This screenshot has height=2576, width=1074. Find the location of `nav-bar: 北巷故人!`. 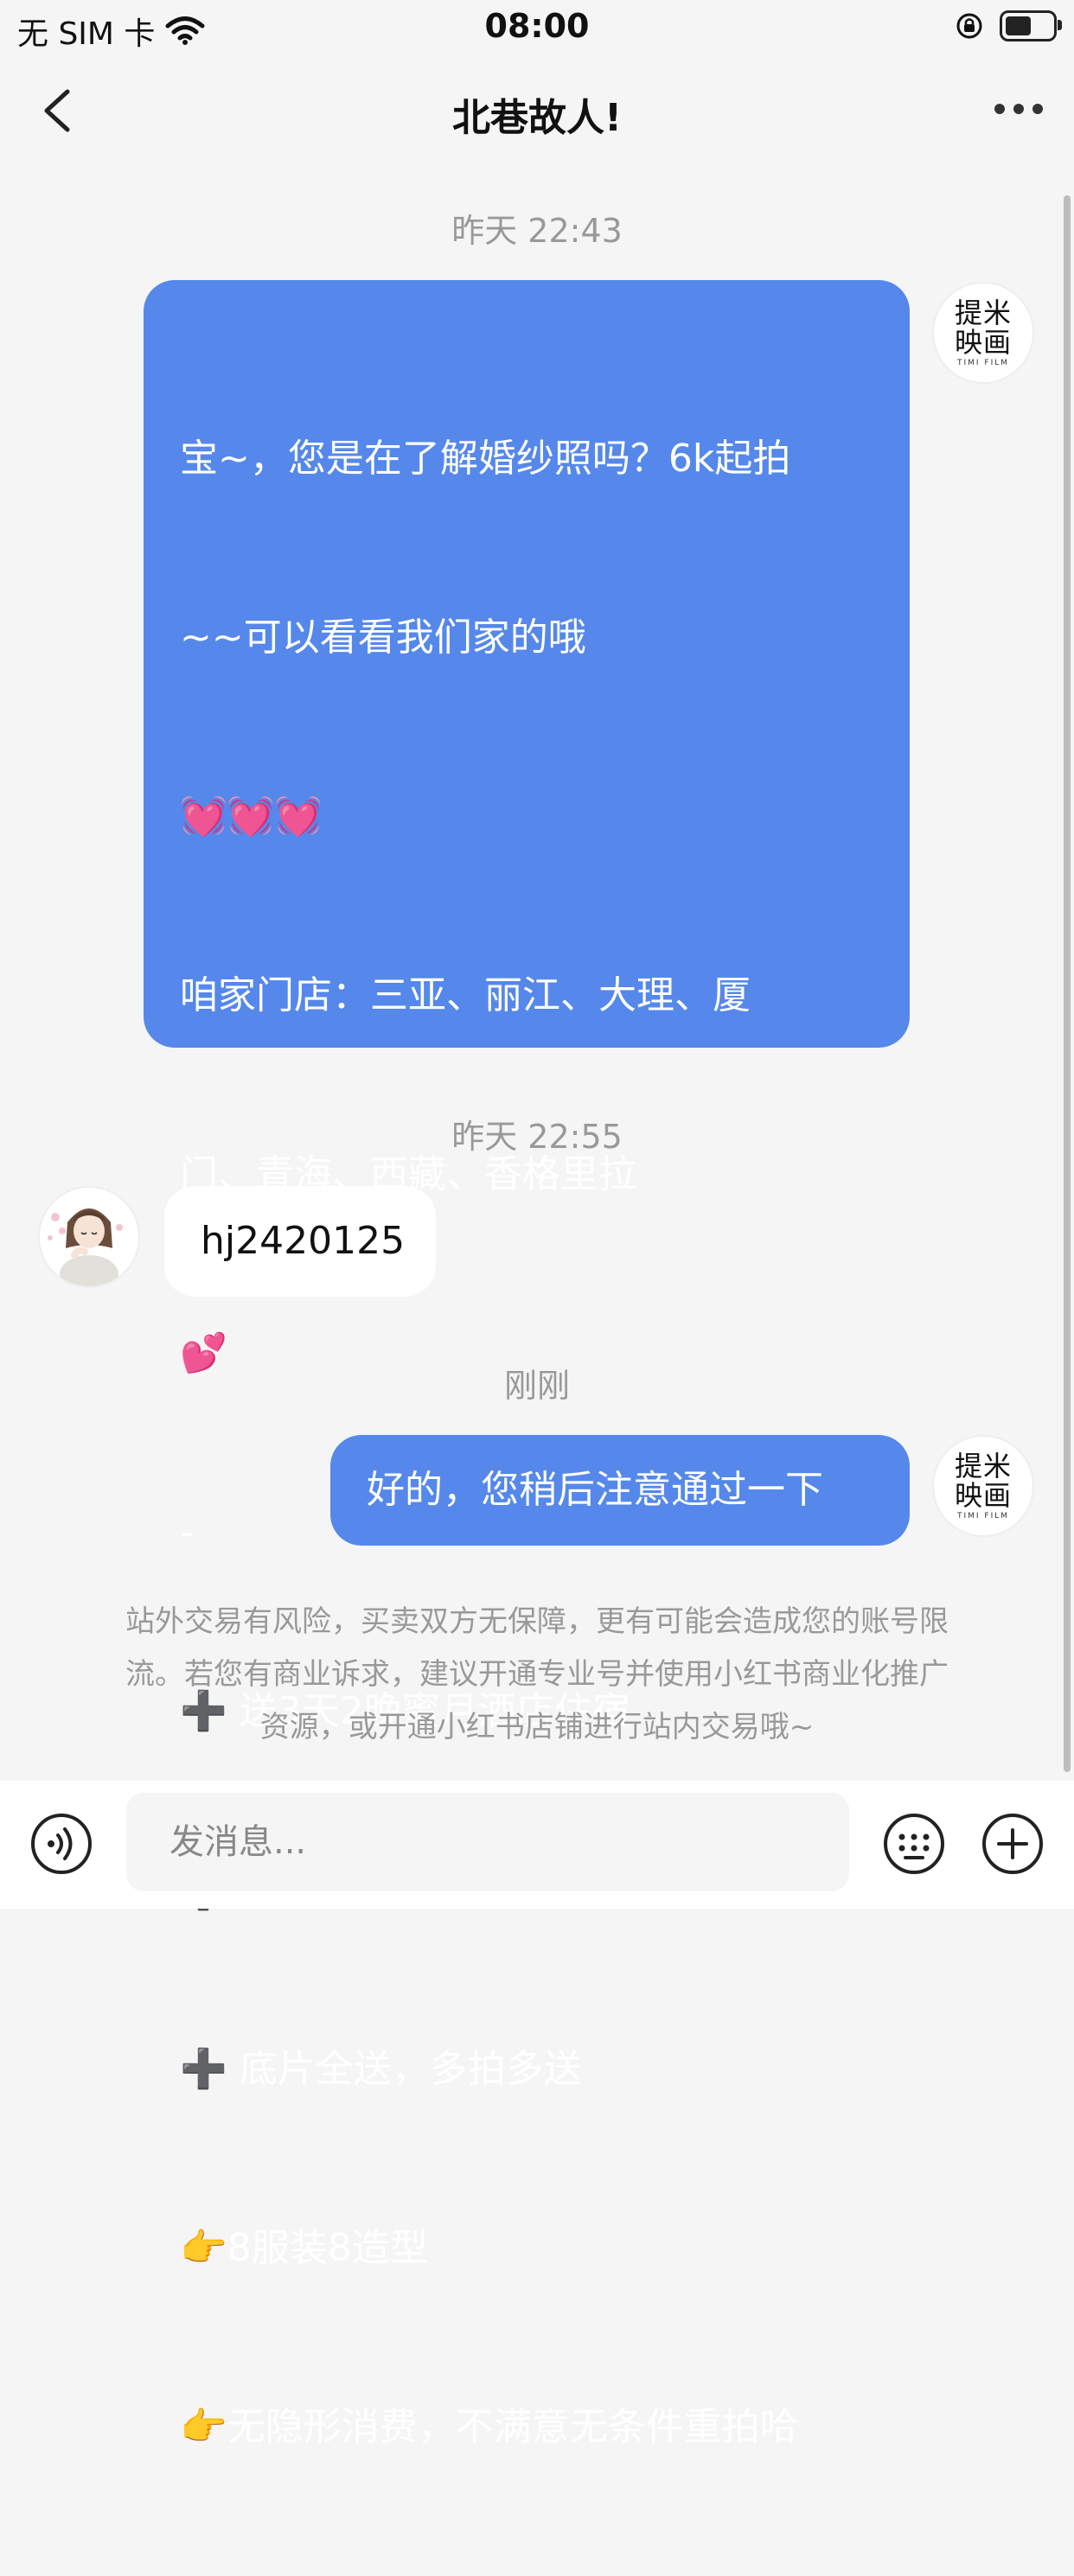

nav-bar: 北巷故人! is located at coordinates (537, 110).